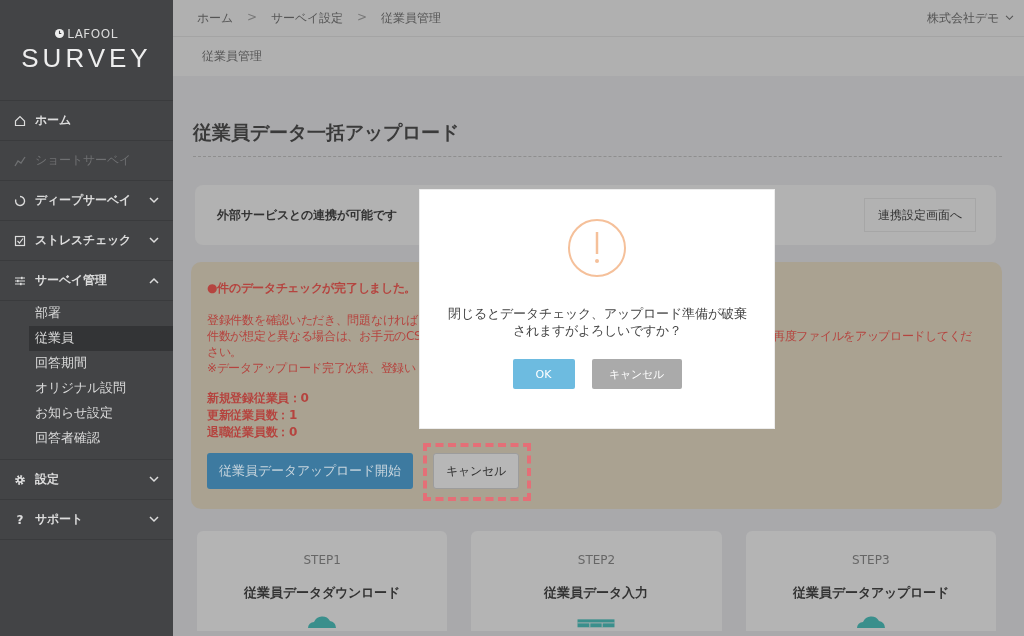 This screenshot has width=1024, height=636. Describe the element at coordinates (20, 479) in the screenshot. I see `gear-icon` at that location.